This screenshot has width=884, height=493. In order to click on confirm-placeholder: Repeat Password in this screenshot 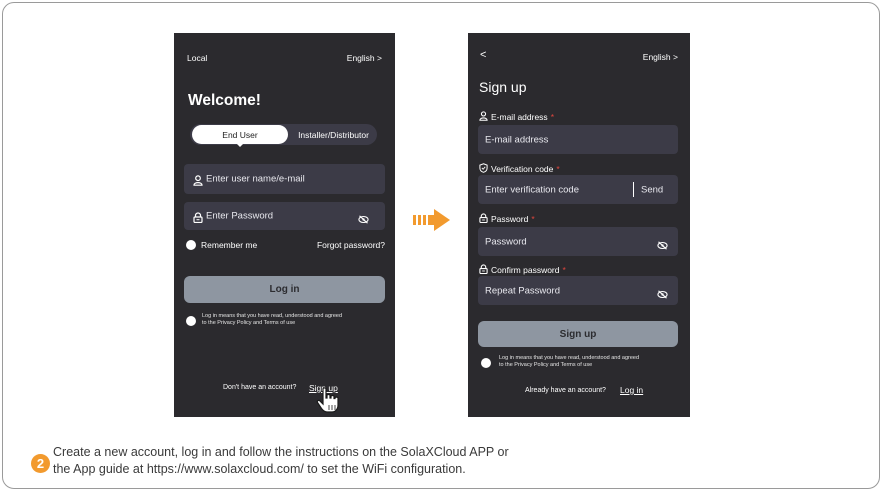, I will do `click(522, 290)`.